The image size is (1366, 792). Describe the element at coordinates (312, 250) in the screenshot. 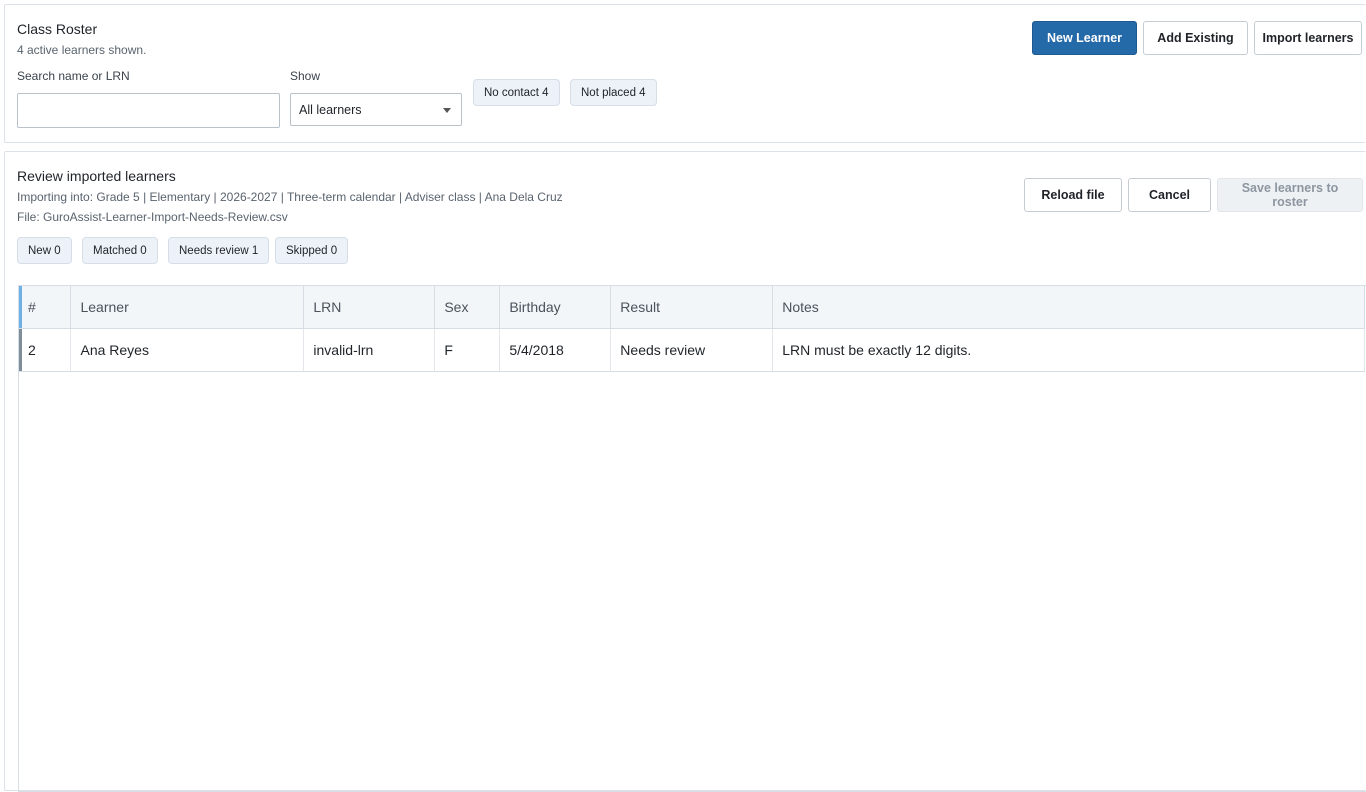

I see `skipped-count-chip: Skipped 0` at that location.